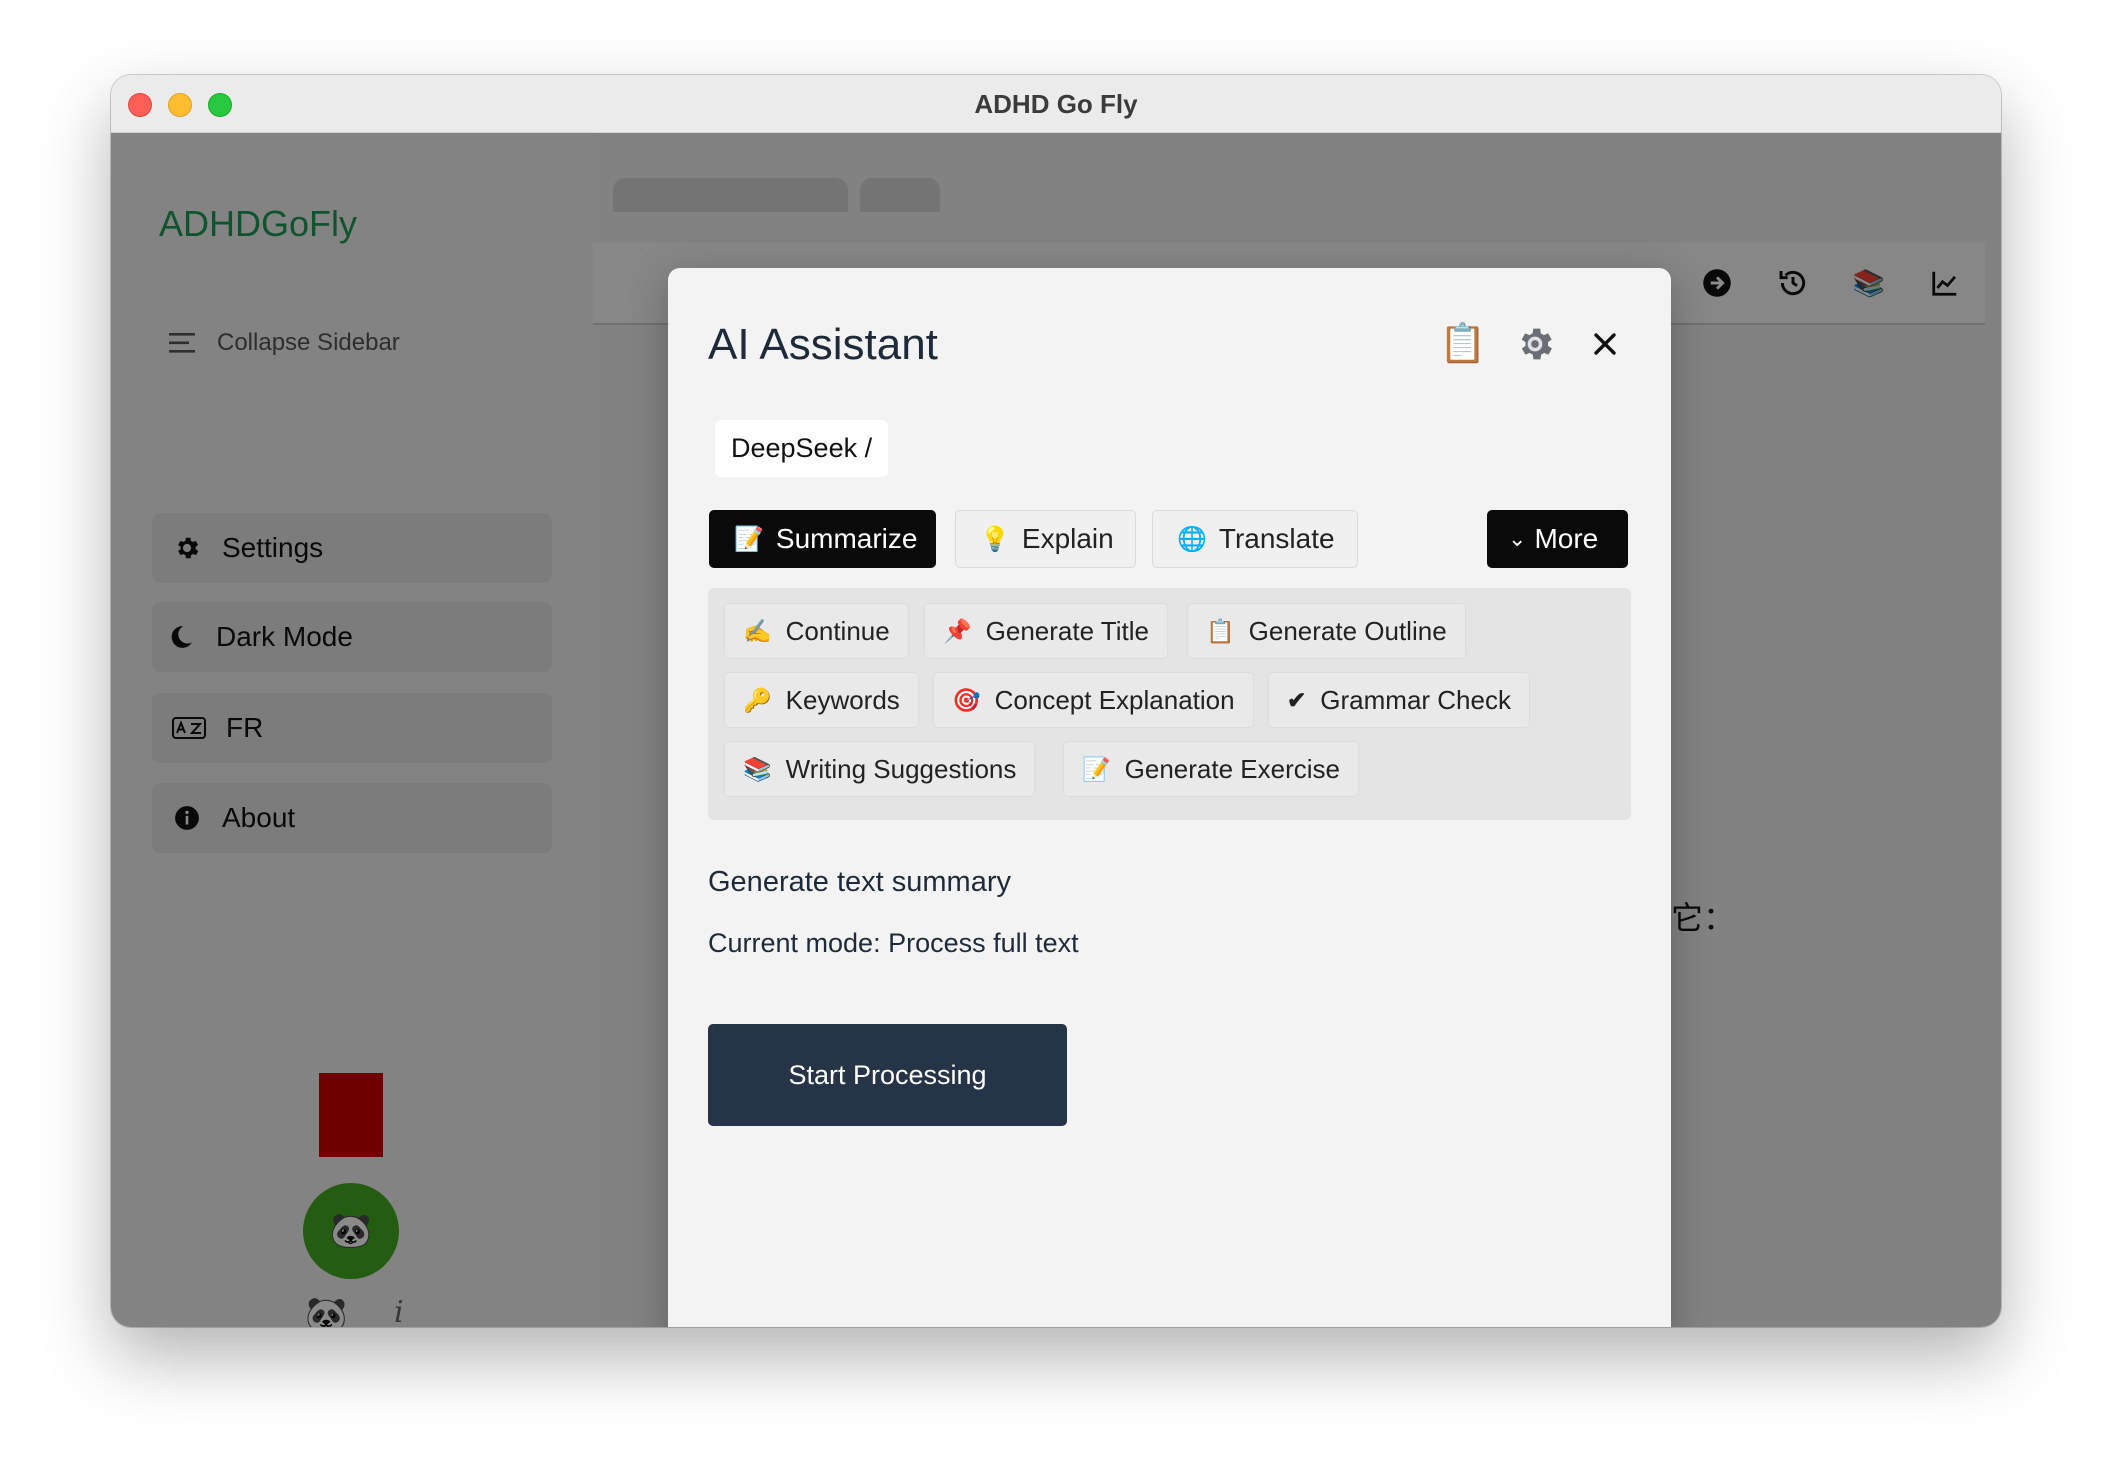 The height and width of the screenshot is (1474, 2110). What do you see at coordinates (887, 1075) in the screenshot?
I see `start-processing-button: Start Processing` at bounding box center [887, 1075].